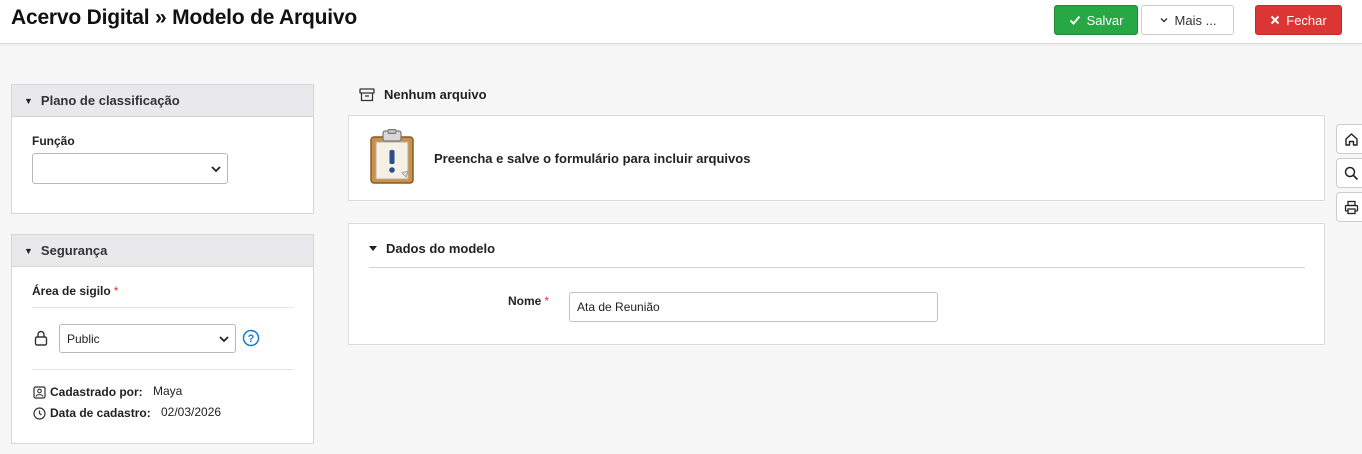 This screenshot has width=1362, height=454. What do you see at coordinates (100, 413) in the screenshot?
I see `created-date-label: Data de cadastro:` at bounding box center [100, 413].